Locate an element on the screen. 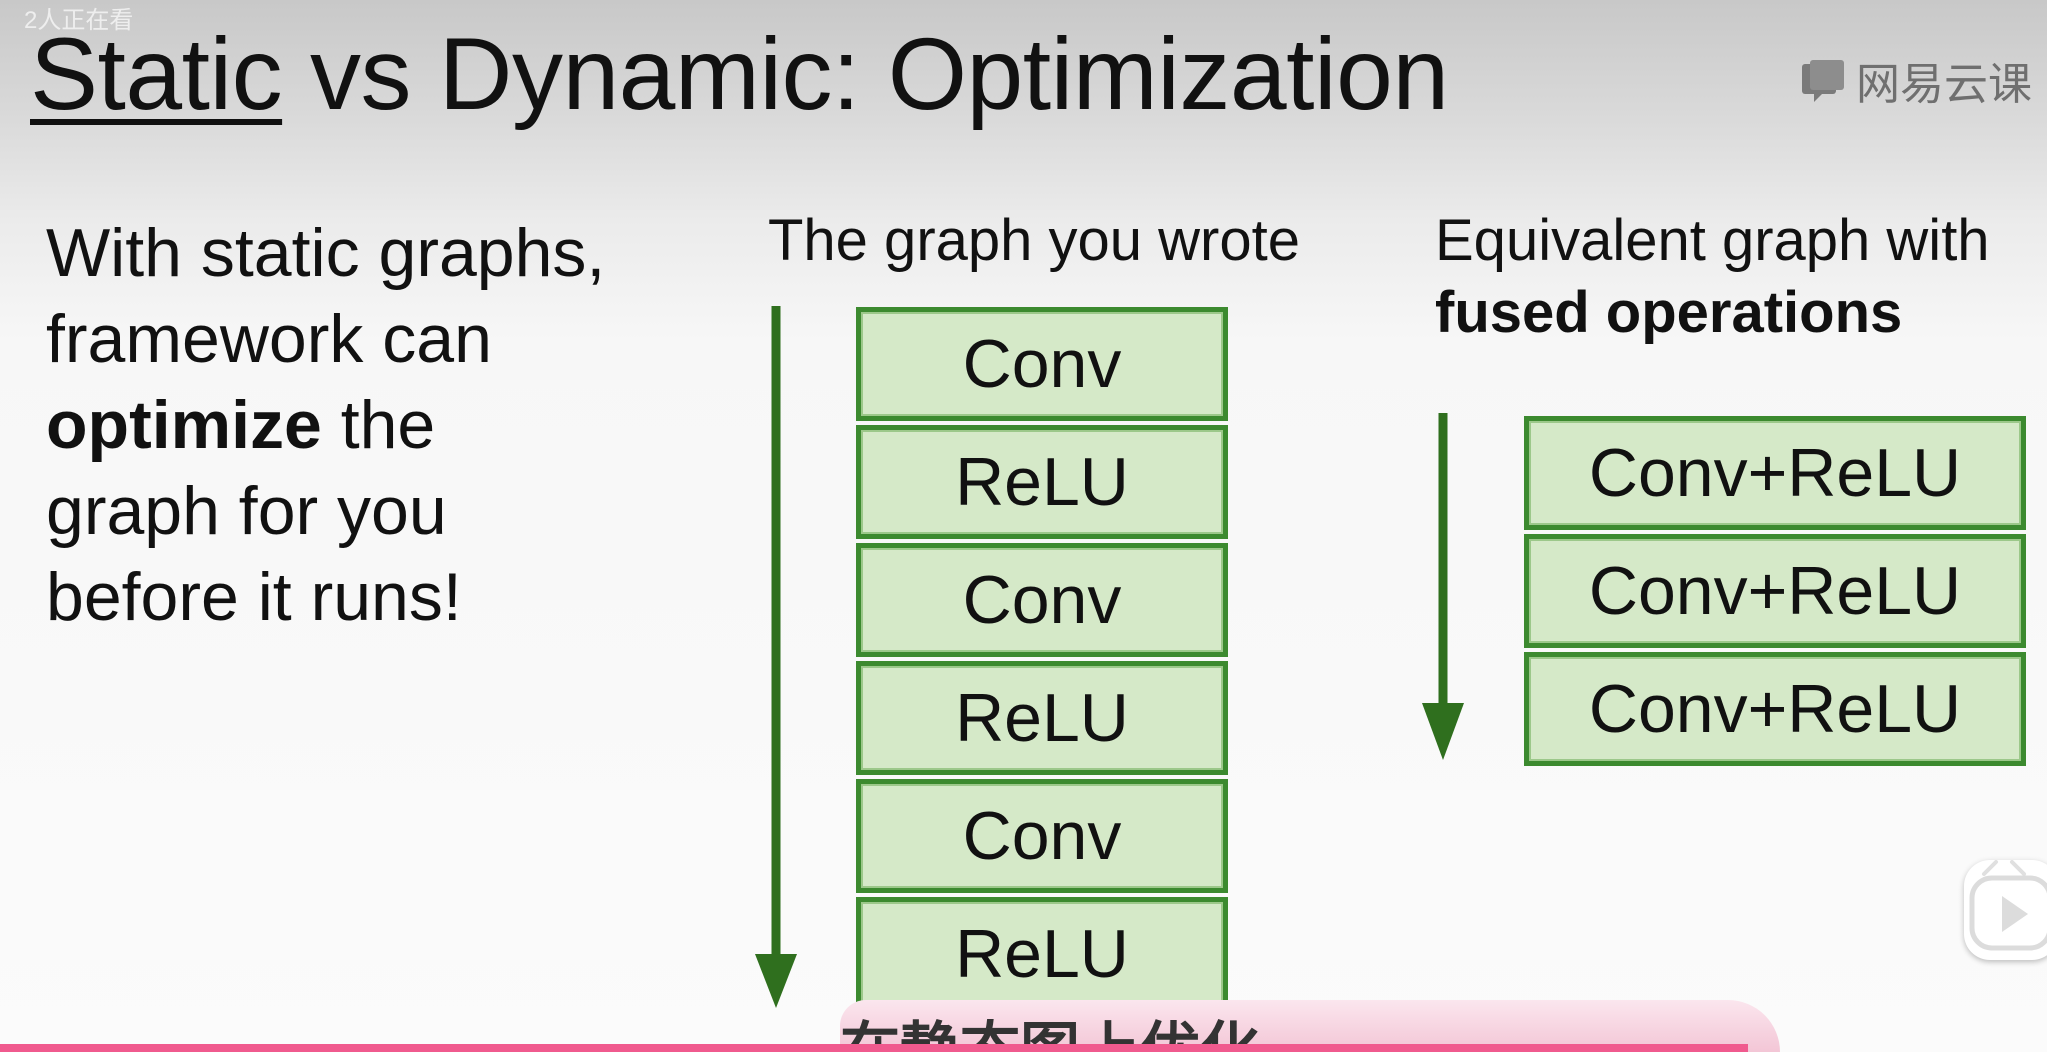 This screenshot has width=2047, height=1052. left-node-2: ReLU is located at coordinates (1042, 482).